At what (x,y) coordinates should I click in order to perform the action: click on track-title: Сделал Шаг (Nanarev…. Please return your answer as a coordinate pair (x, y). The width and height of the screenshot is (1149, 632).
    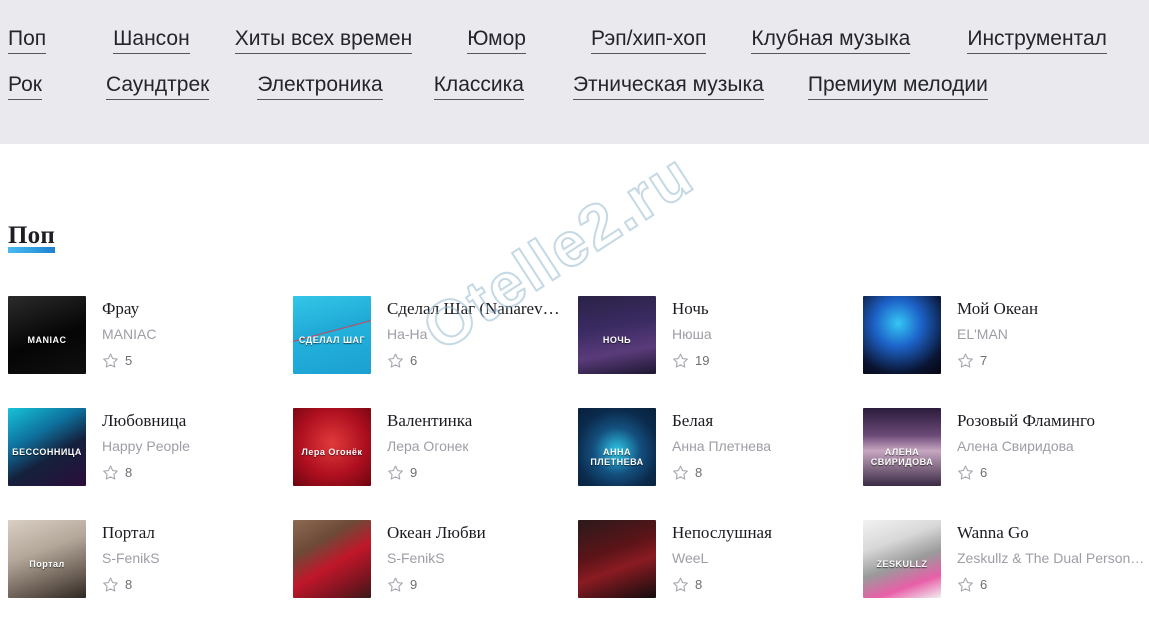
    Looking at the image, I should click on (482, 308).